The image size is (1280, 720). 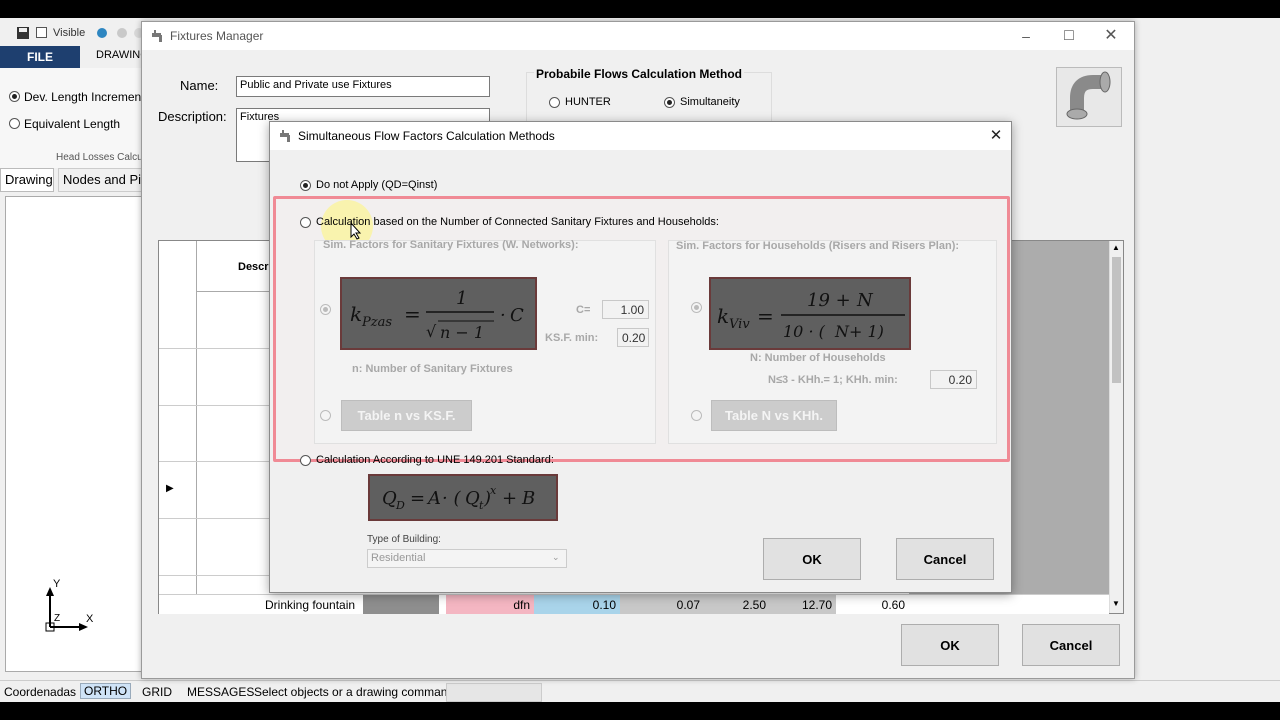 I want to click on tab-nodes-and-pipes: Nodes and Pip, so click(x=104, y=180).